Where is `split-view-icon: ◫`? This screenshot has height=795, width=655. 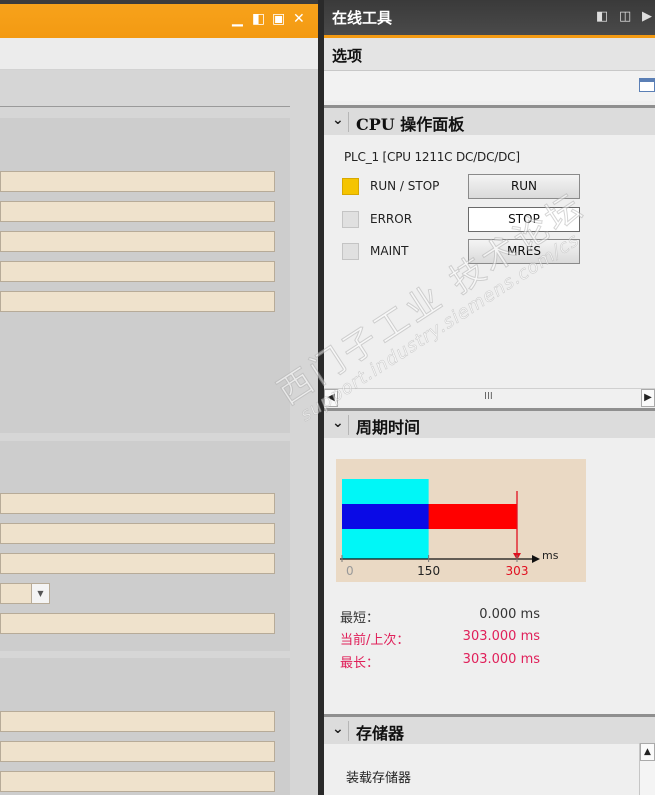
split-view-icon: ◫ is located at coordinates (625, 16).